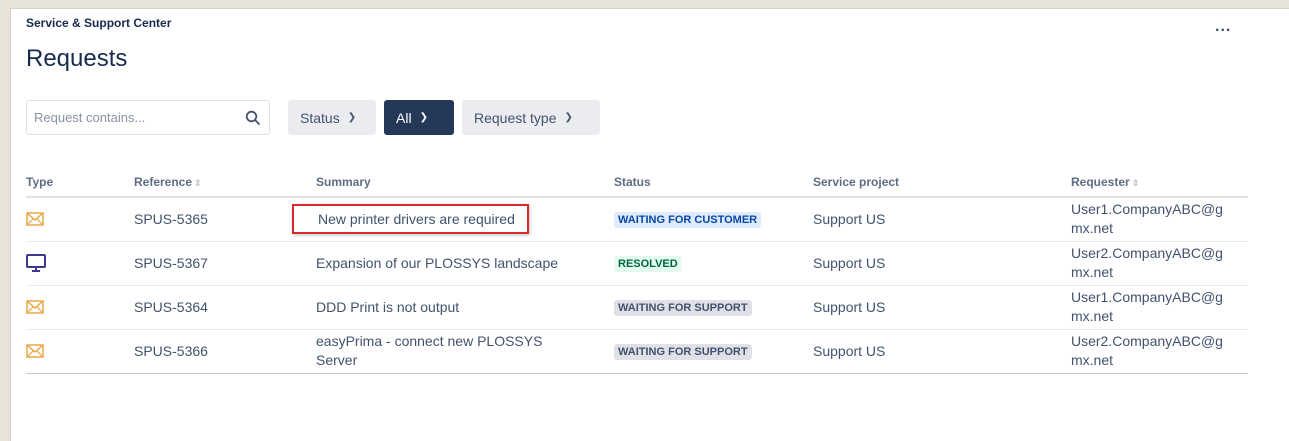 The height and width of the screenshot is (441, 1289). What do you see at coordinates (942, 183) in the screenshot?
I see `column-header-service-project: Service project` at bounding box center [942, 183].